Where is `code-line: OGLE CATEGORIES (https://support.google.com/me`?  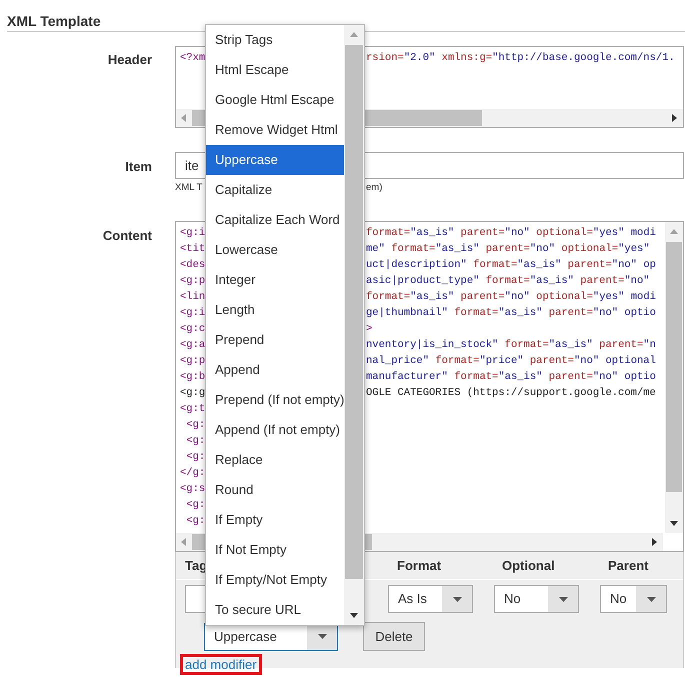 code-line: OGLE CATEGORIES (https://support.google.com/me is located at coordinates (511, 393).